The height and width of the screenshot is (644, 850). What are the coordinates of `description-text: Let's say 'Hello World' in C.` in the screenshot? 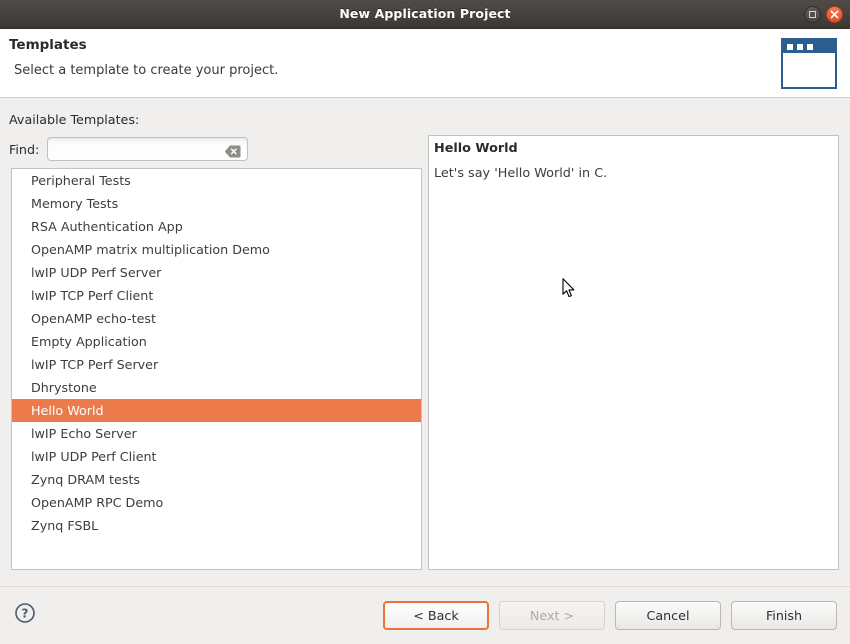 It's located at (521, 173).